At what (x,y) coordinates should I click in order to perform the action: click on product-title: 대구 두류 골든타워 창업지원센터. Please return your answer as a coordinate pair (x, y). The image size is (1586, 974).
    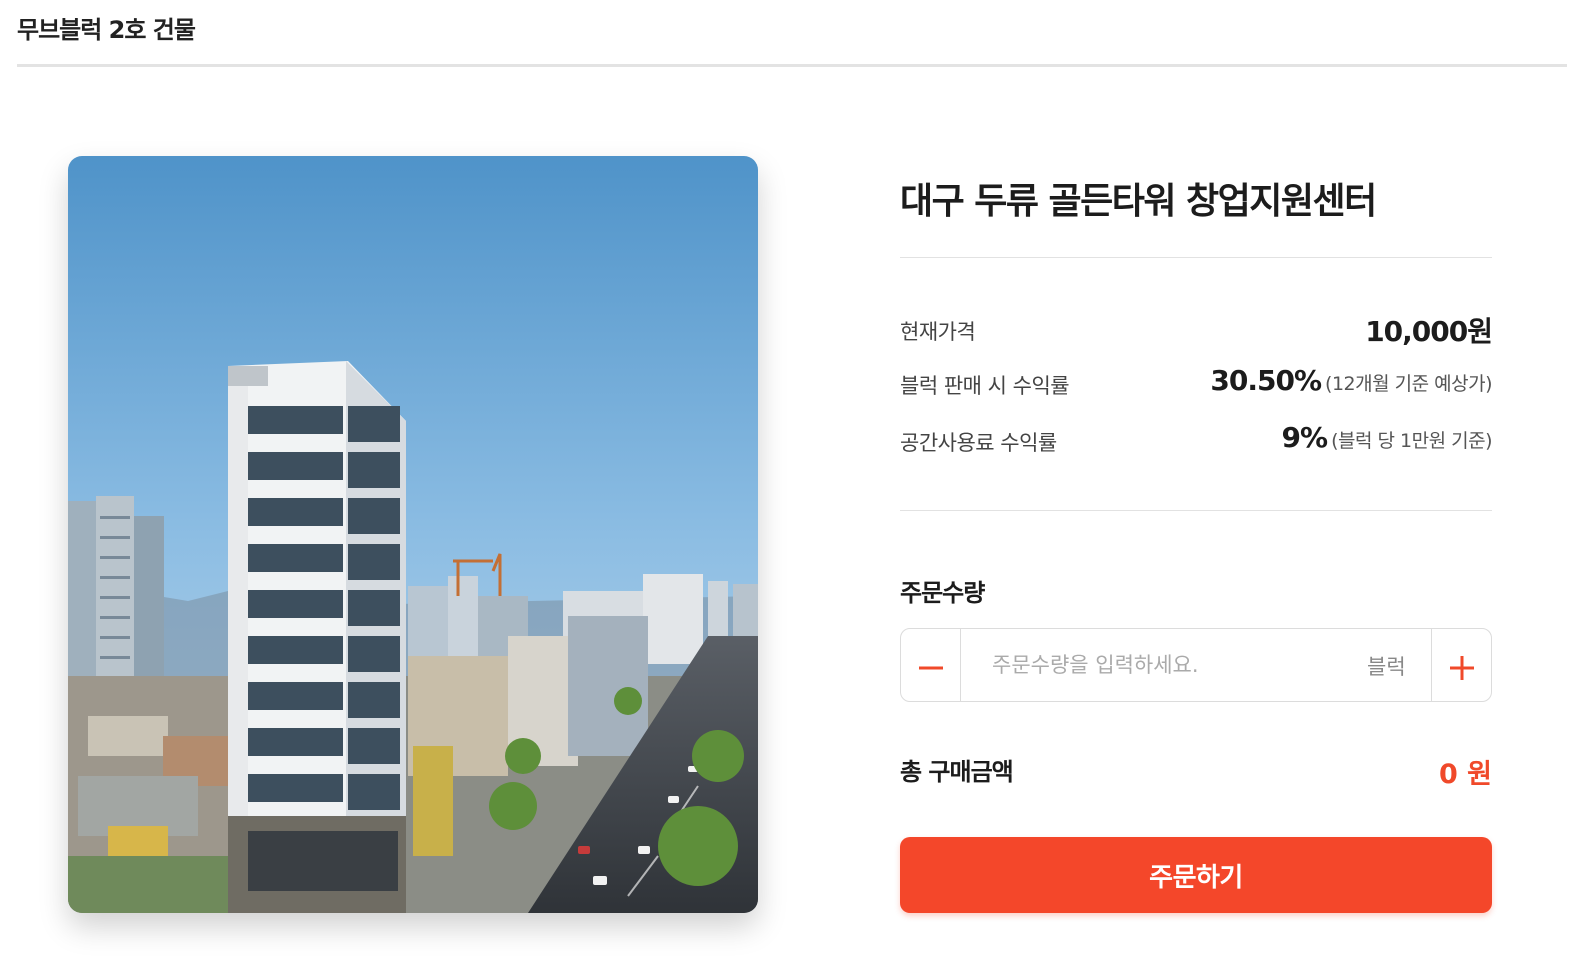
    Looking at the image, I should click on (1138, 201).